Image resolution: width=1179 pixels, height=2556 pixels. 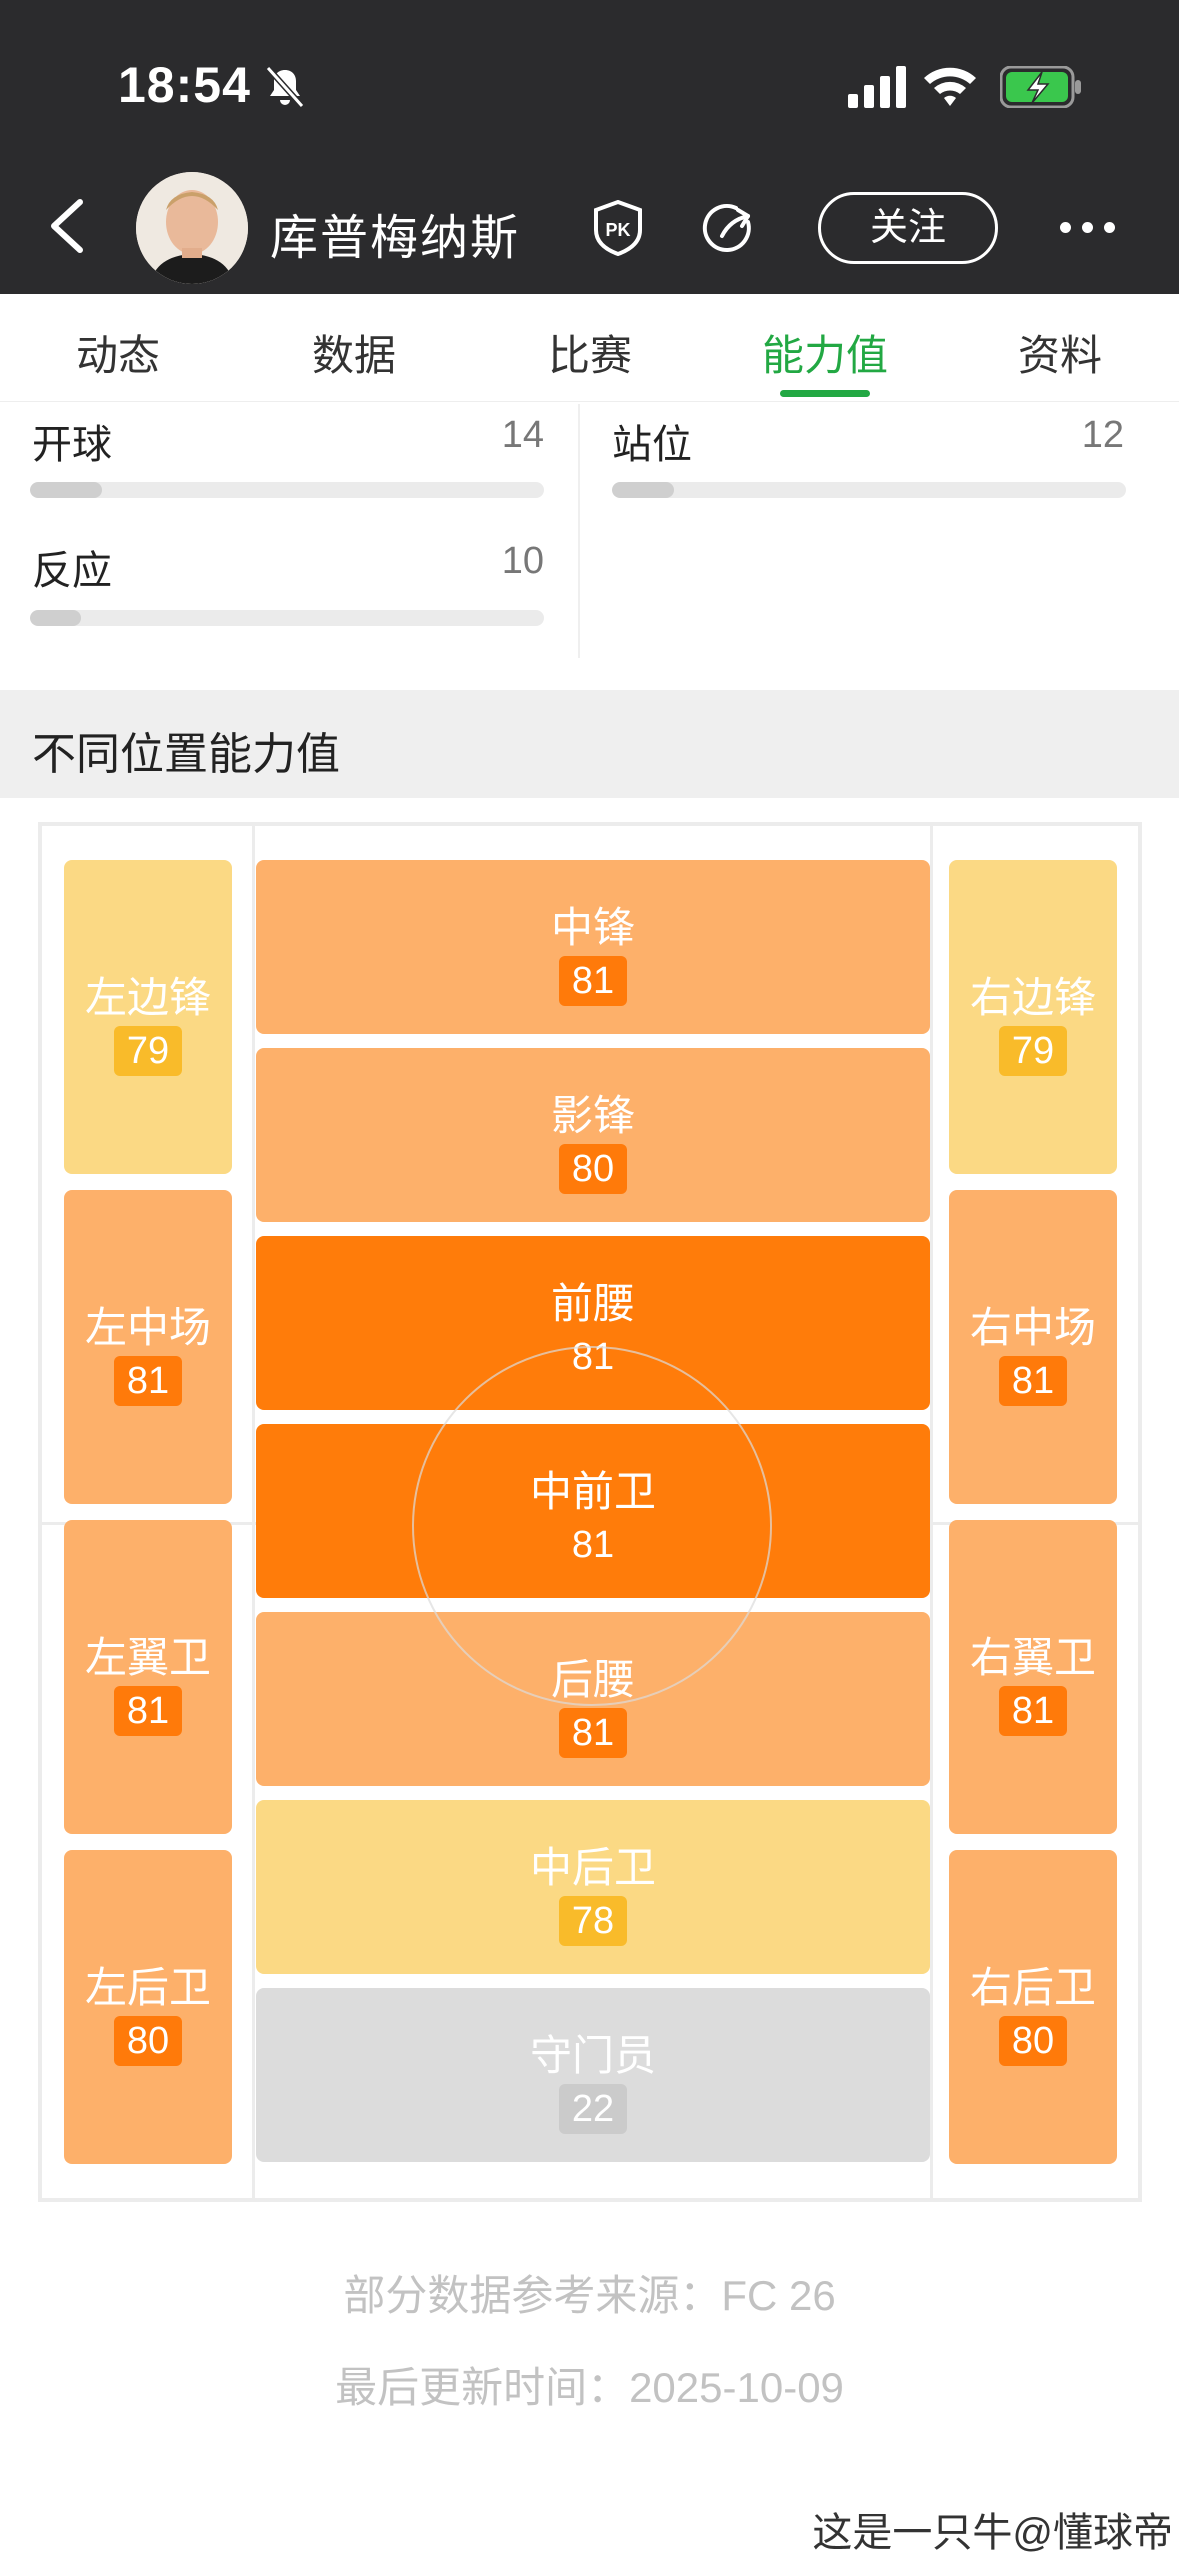 I want to click on watermark: 这是一只牛@懂球帝, so click(x=992, y=2533).